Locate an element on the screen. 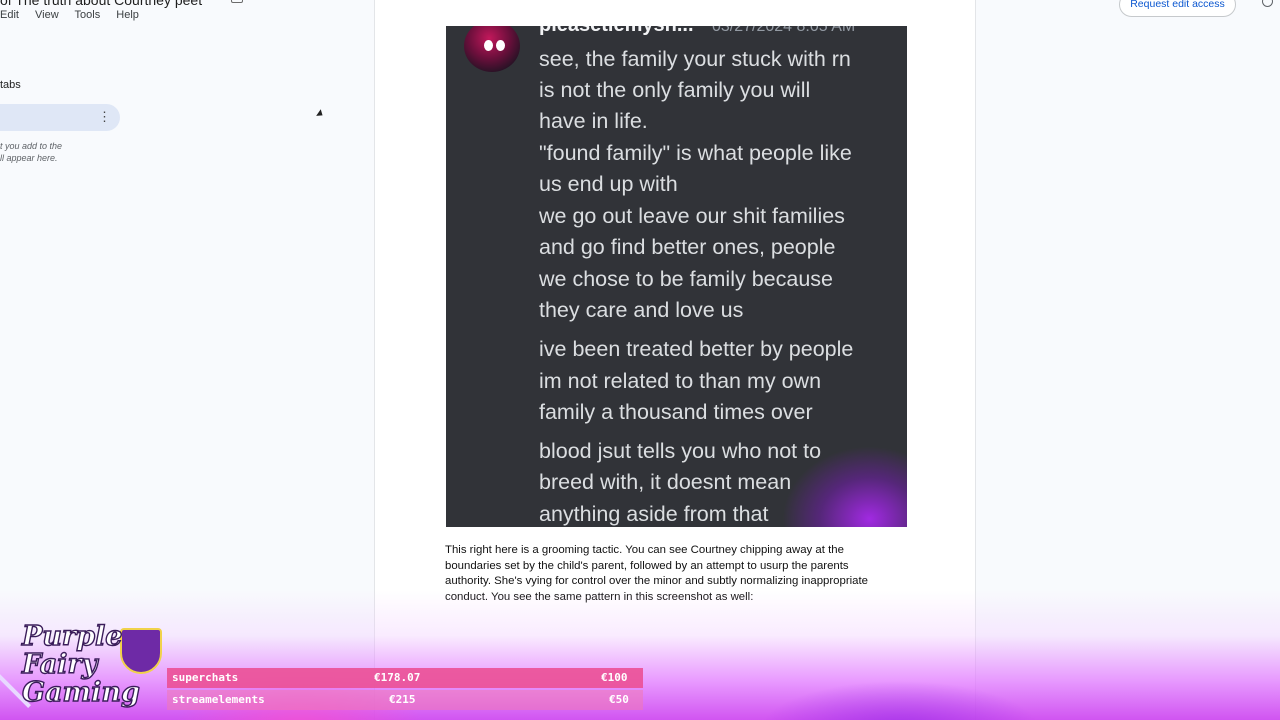 The image size is (1280, 720). menu-view: View is located at coordinates (47, 15).